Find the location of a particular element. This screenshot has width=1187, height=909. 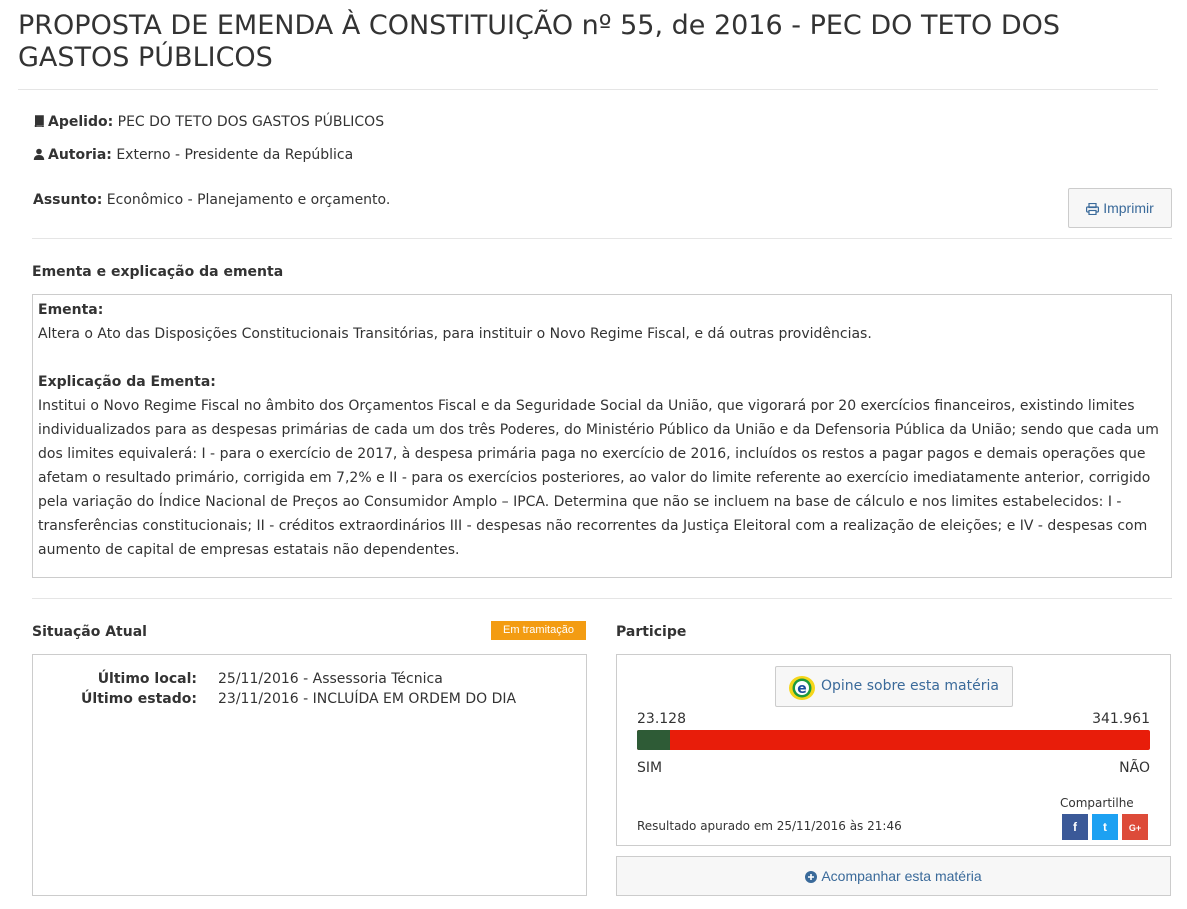

e-cidadania-logo-icon: e is located at coordinates (802, 688).